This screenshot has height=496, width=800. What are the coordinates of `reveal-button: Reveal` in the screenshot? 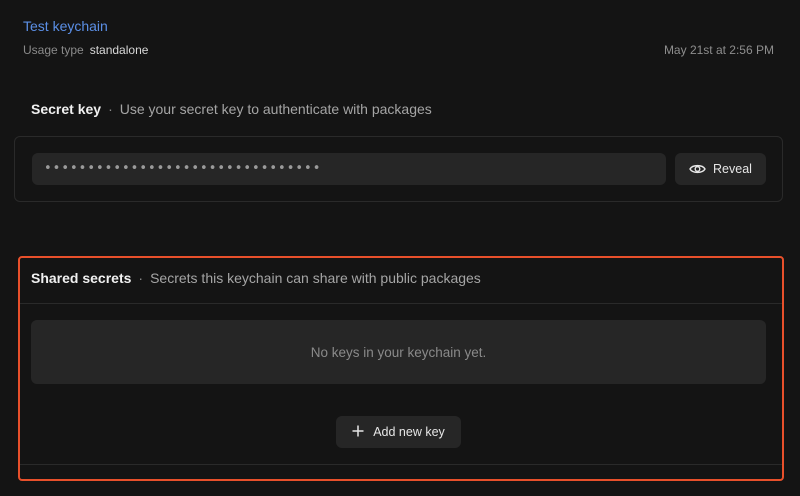 It's located at (720, 169).